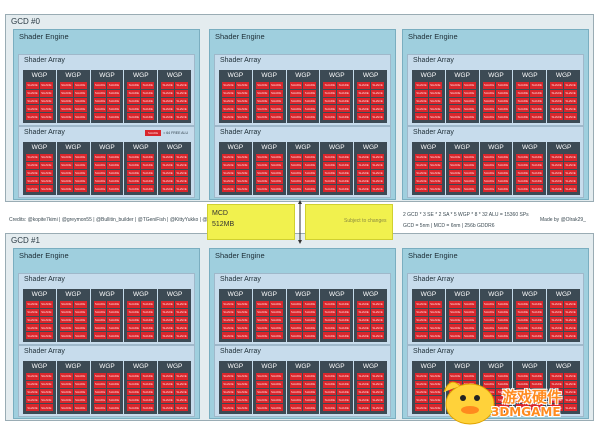 Image resolution: width=600 pixels, height=436 pixels. What do you see at coordinates (166, 133) in the screenshot?
I see `shader-legend: SHADE = 64 FREE ALU` at bounding box center [166, 133].